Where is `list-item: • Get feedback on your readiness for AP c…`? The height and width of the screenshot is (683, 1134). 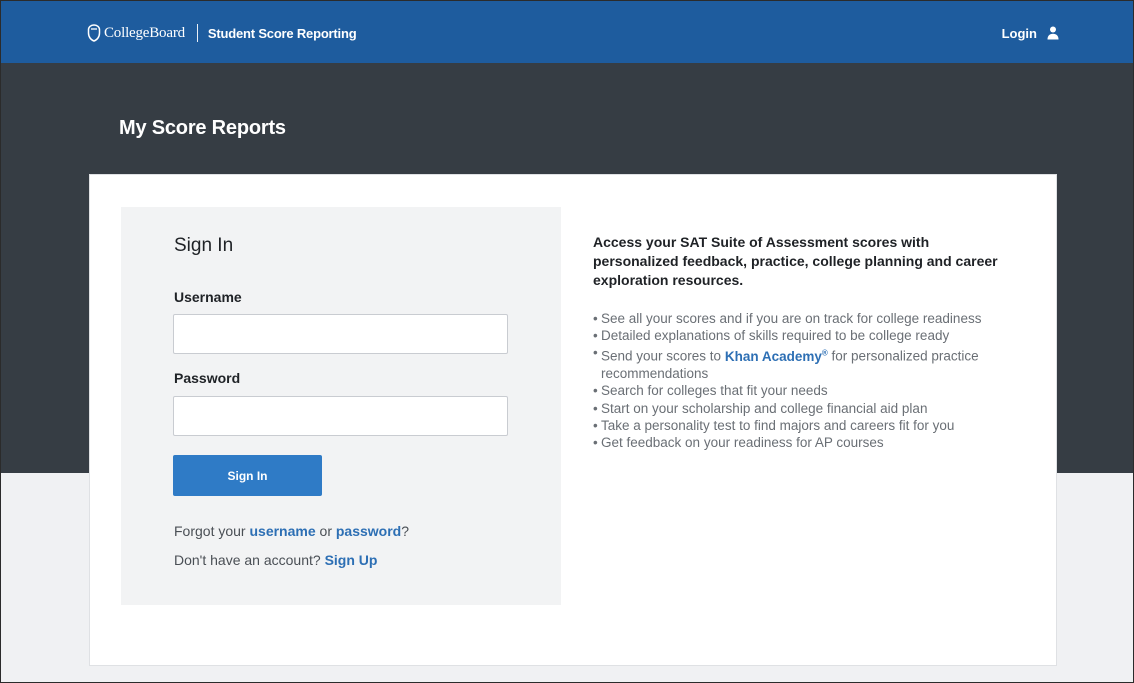 list-item: • Get feedback on your readiness for AP c… is located at coordinates (738, 442).